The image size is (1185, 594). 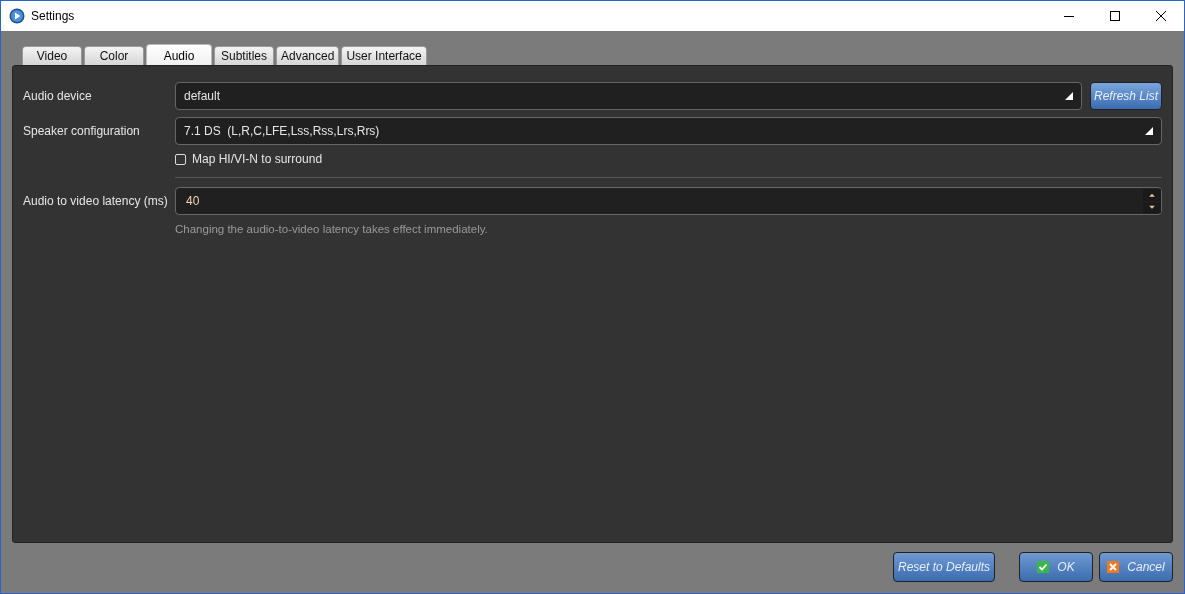 What do you see at coordinates (332, 229) in the screenshot?
I see `hint-text: Changing the audio-to-video latency takes effect immediately.` at bounding box center [332, 229].